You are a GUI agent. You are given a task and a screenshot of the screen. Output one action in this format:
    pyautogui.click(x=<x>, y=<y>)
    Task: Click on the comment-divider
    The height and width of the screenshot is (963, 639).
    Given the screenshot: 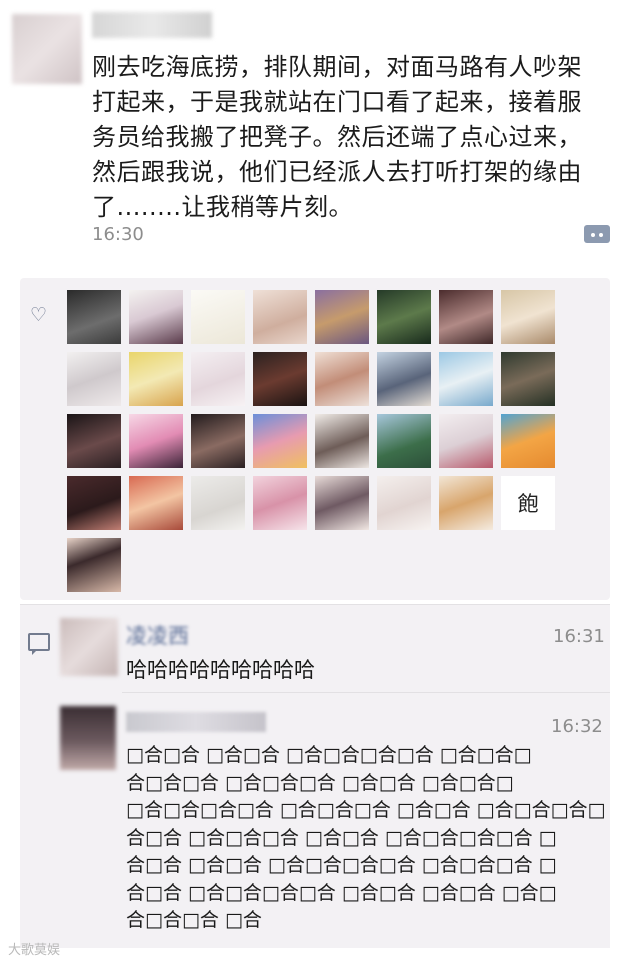 What is the action you would take?
    pyautogui.click(x=366, y=692)
    